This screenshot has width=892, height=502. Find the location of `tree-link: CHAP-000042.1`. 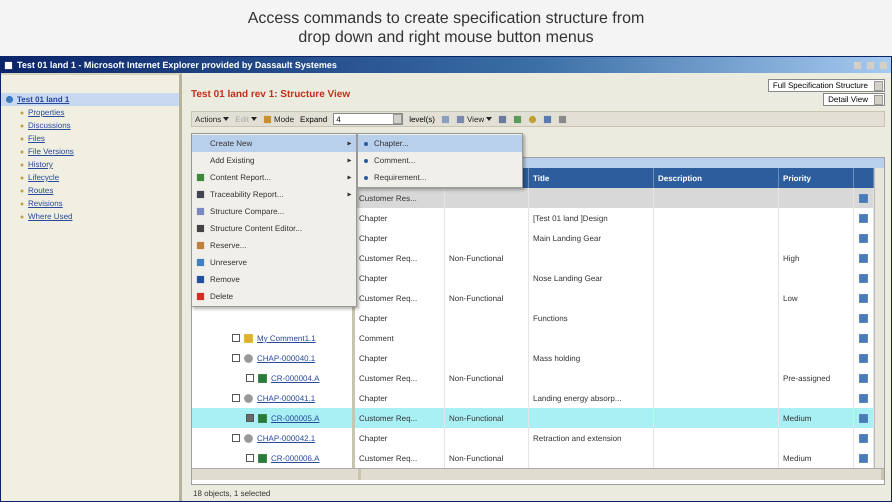

tree-link: CHAP-000042.1 is located at coordinates (286, 438).